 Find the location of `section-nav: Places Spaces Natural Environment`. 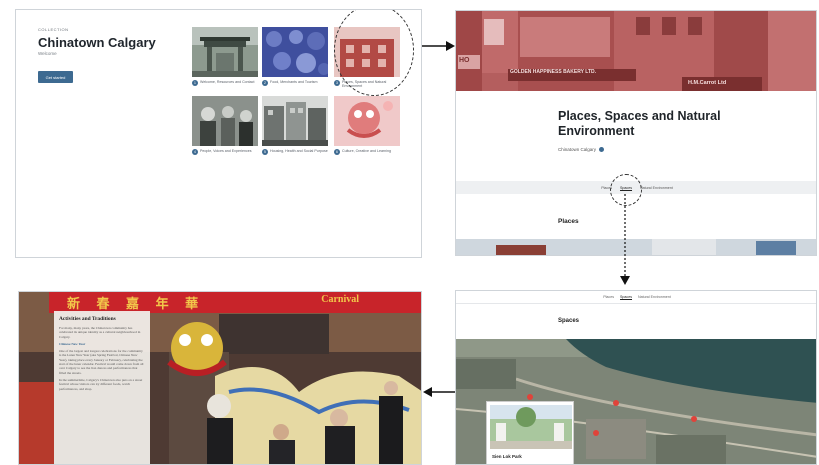

section-nav: Places Spaces Natural Environment is located at coordinates (636, 297).